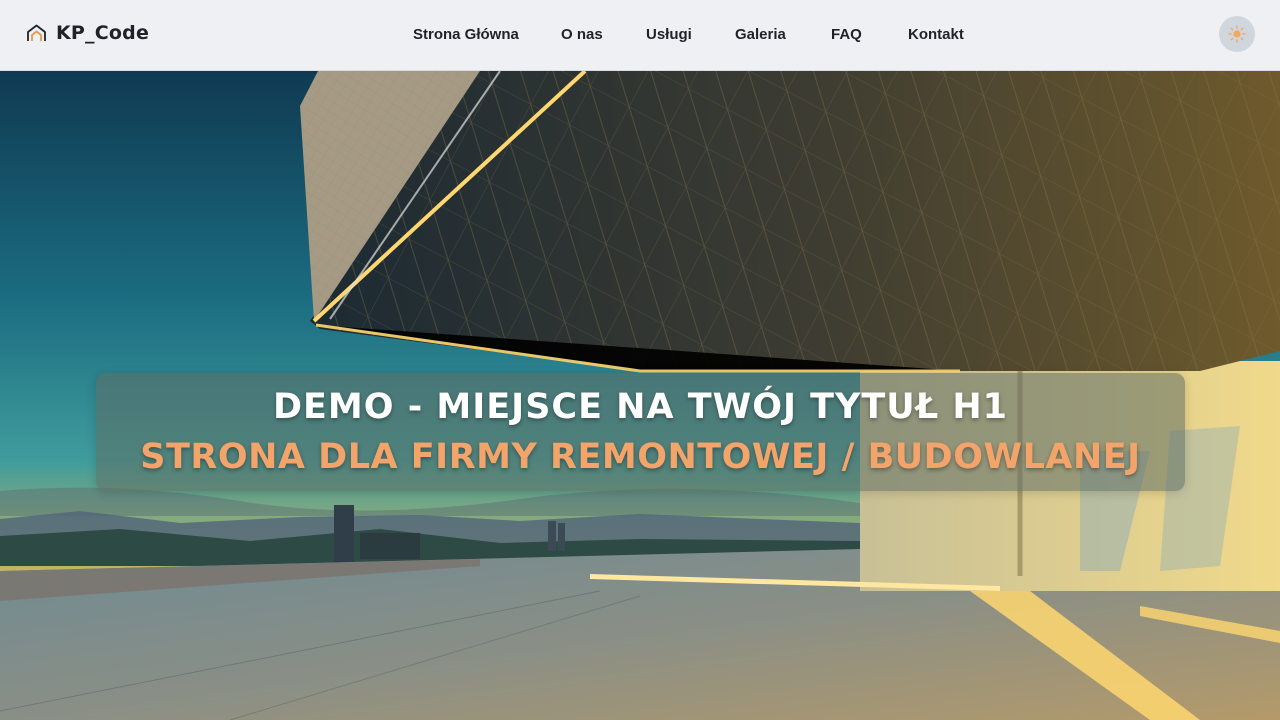 This screenshot has width=1280, height=720. Describe the element at coordinates (36, 32) in the screenshot. I see `house-outline-icon` at that location.